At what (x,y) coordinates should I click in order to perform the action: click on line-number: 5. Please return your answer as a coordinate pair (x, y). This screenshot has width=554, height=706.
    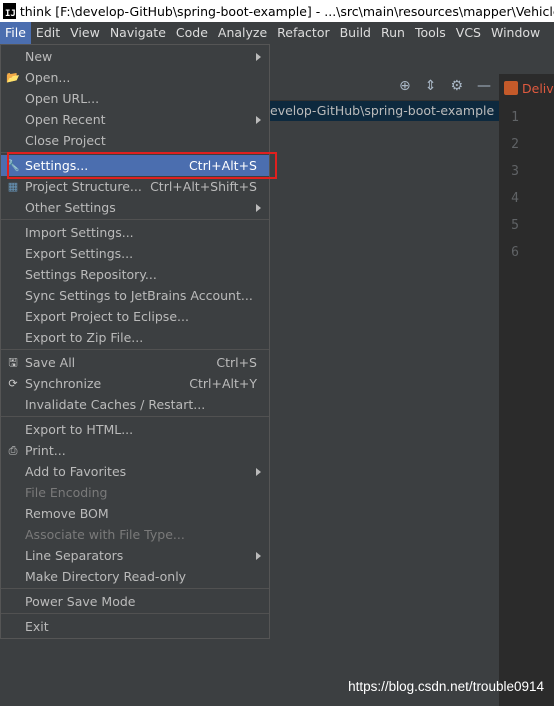
    Looking at the image, I should click on (515, 225).